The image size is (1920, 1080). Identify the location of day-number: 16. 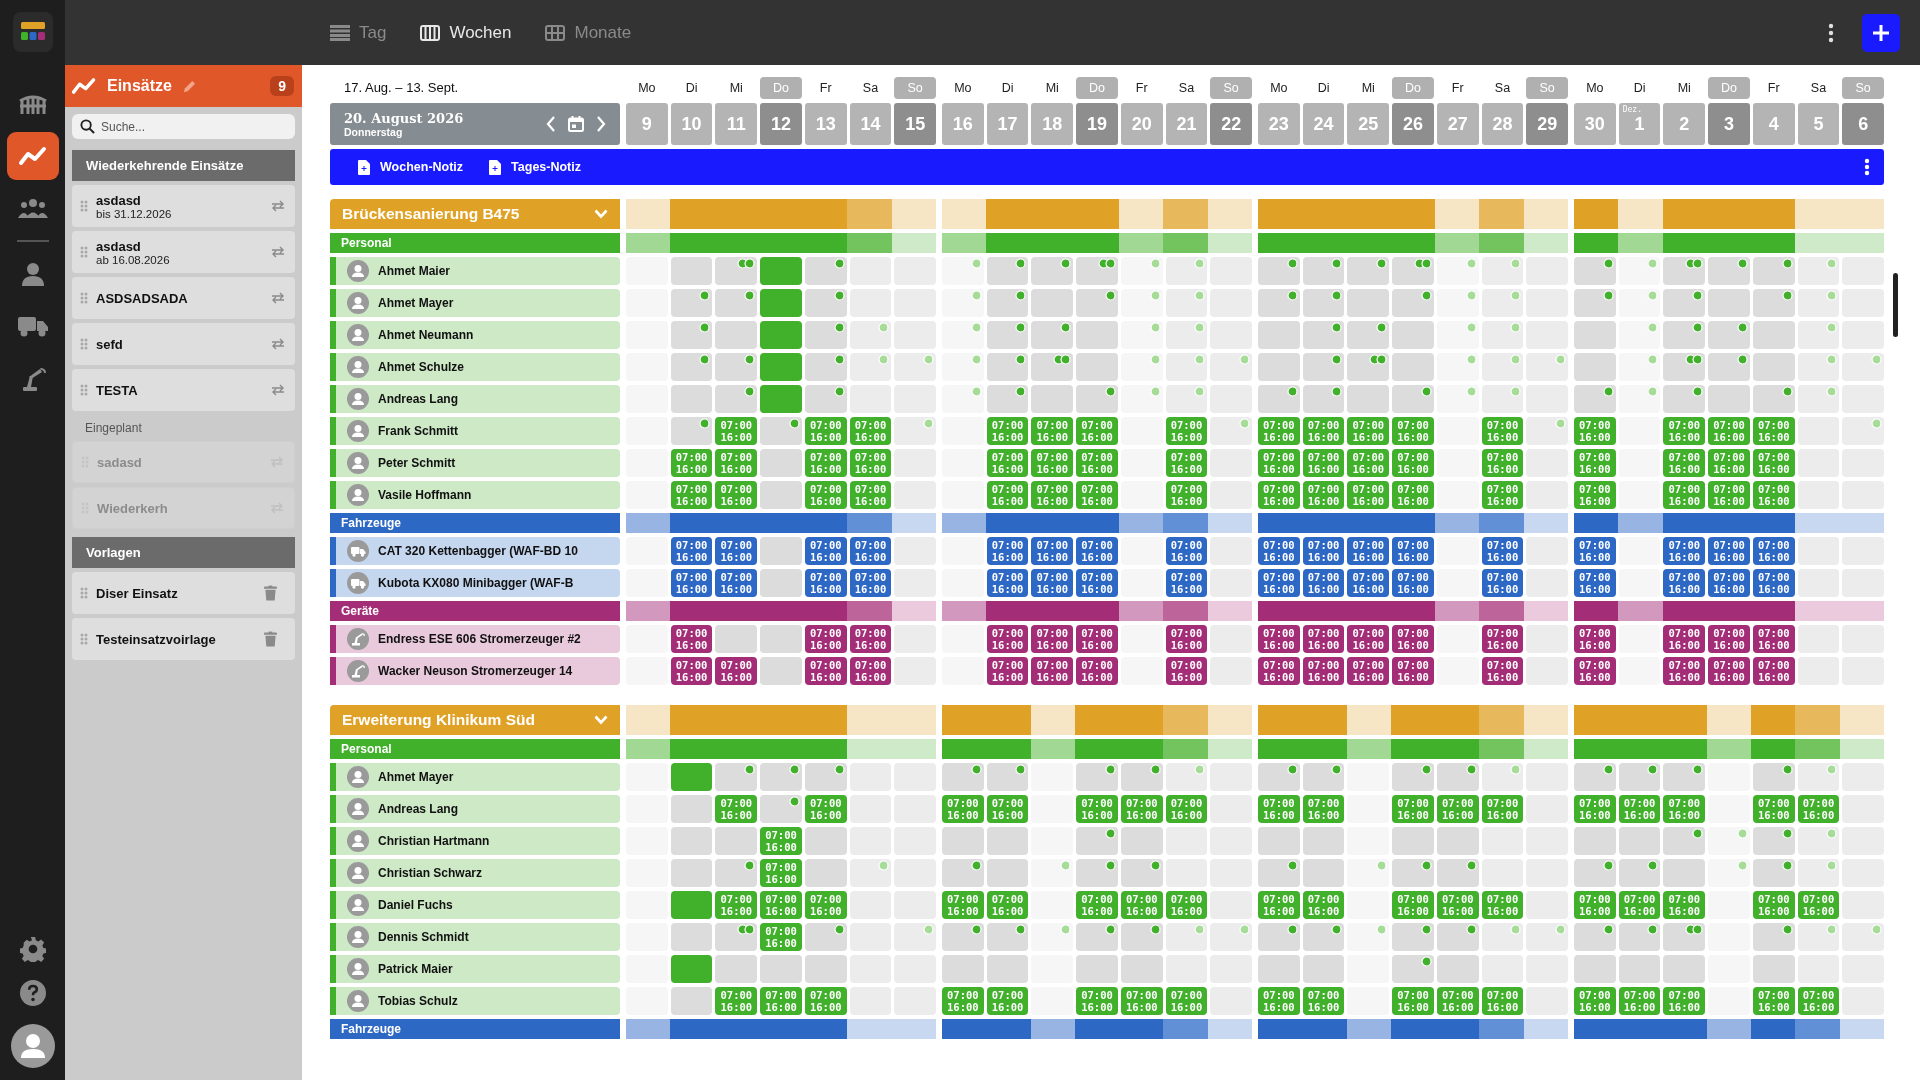
(963, 124).